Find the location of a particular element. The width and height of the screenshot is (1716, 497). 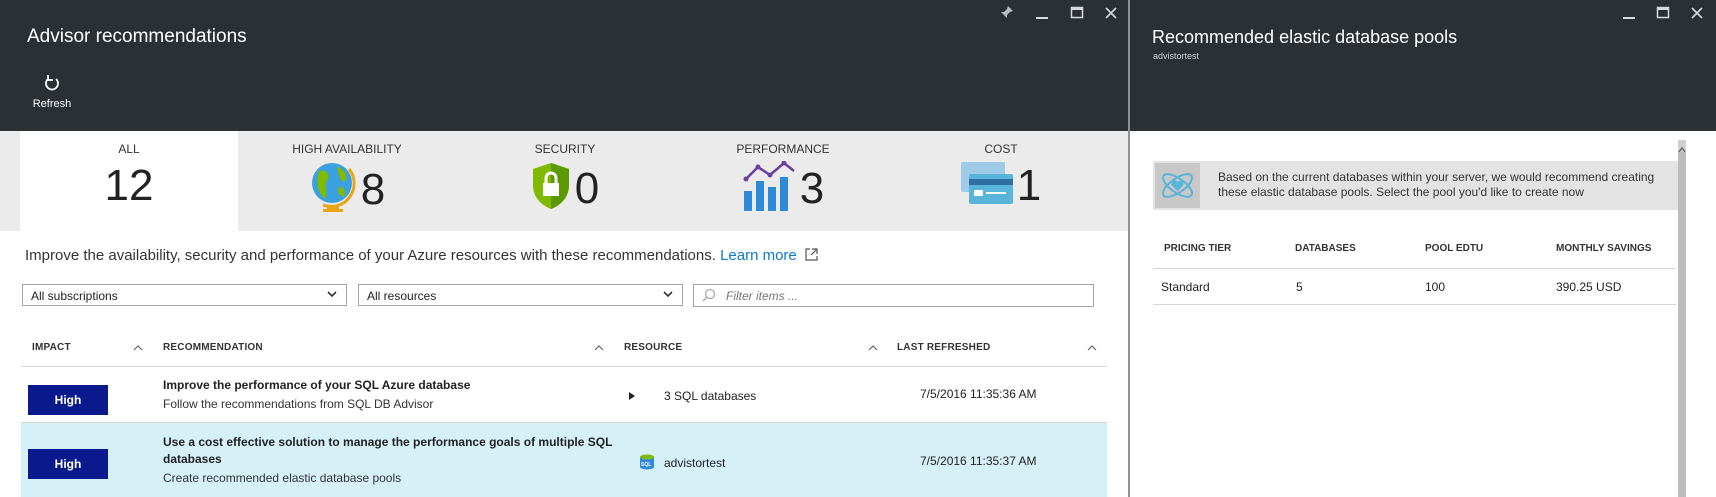

column-header-databases: DATABASES is located at coordinates (1325, 248).